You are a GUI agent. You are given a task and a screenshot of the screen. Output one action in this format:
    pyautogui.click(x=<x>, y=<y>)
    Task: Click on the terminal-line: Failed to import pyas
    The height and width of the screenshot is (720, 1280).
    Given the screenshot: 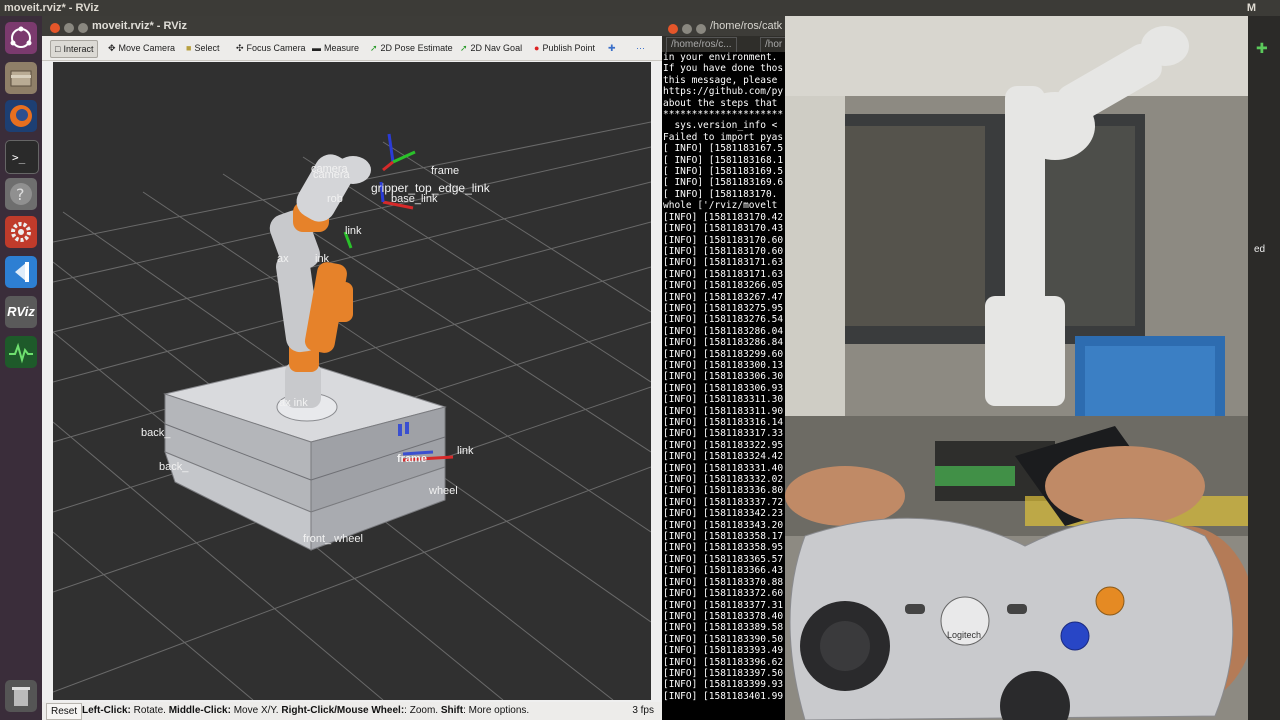 What is the action you would take?
    pyautogui.click(x=723, y=137)
    